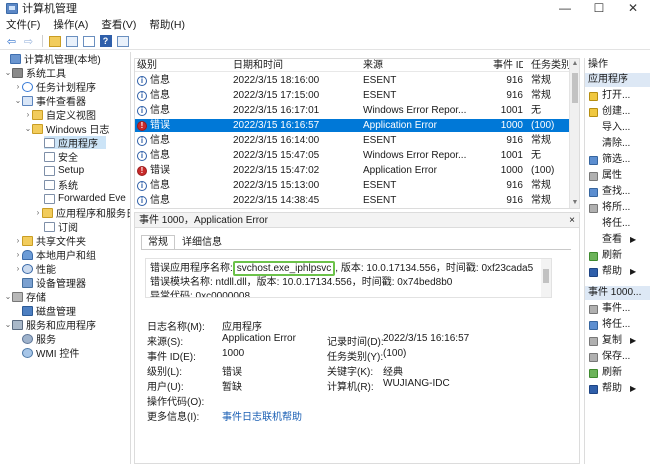 The height and width of the screenshot is (464, 650). I want to click on event-row: i 信息 2022/3/15 16:14:00 ESENT 916 常规, so click(352, 140).